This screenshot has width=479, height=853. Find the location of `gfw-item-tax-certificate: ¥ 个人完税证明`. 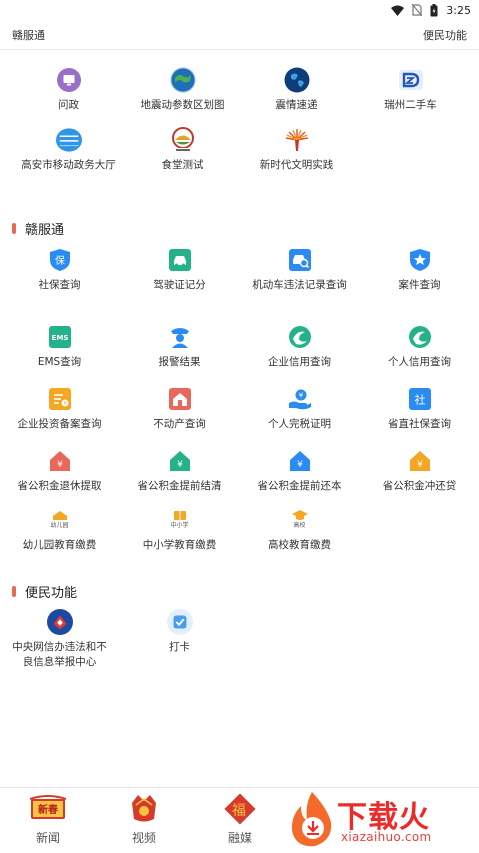

gfw-item-tax-certificate: ¥ 个人完税证明 is located at coordinates (299, 409).